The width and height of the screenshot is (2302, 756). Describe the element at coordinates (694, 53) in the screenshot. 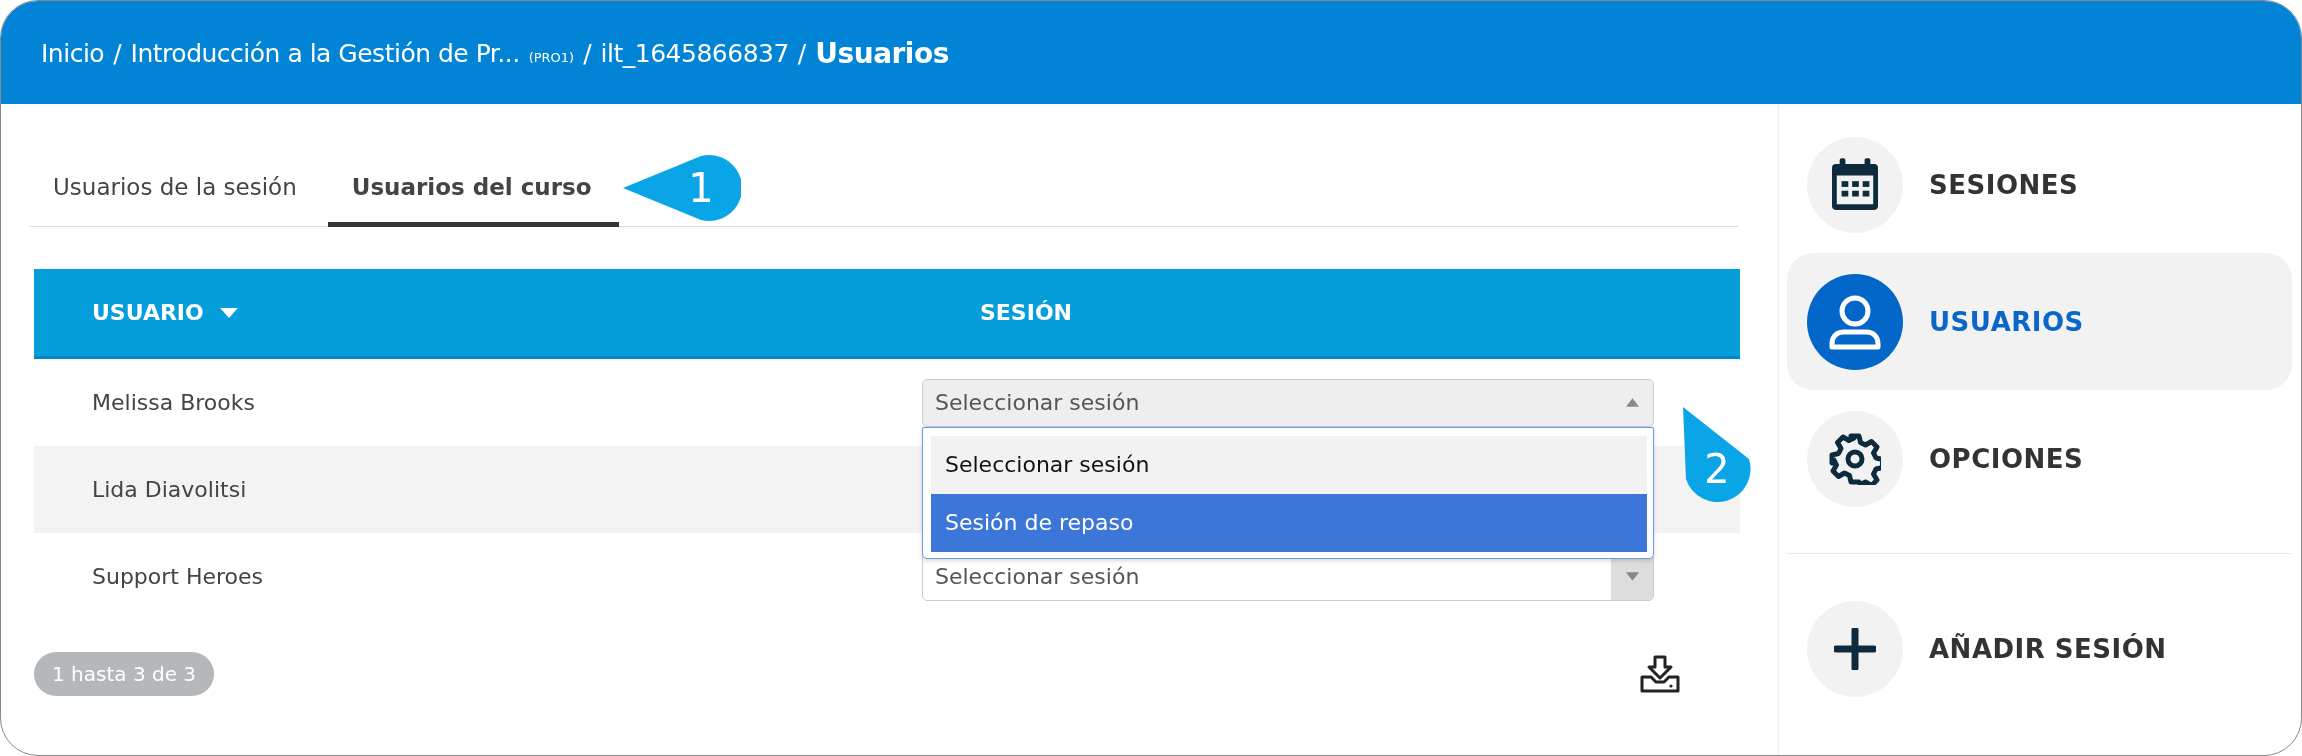

I see `breadcrumb-link: ilt_1645866837` at that location.